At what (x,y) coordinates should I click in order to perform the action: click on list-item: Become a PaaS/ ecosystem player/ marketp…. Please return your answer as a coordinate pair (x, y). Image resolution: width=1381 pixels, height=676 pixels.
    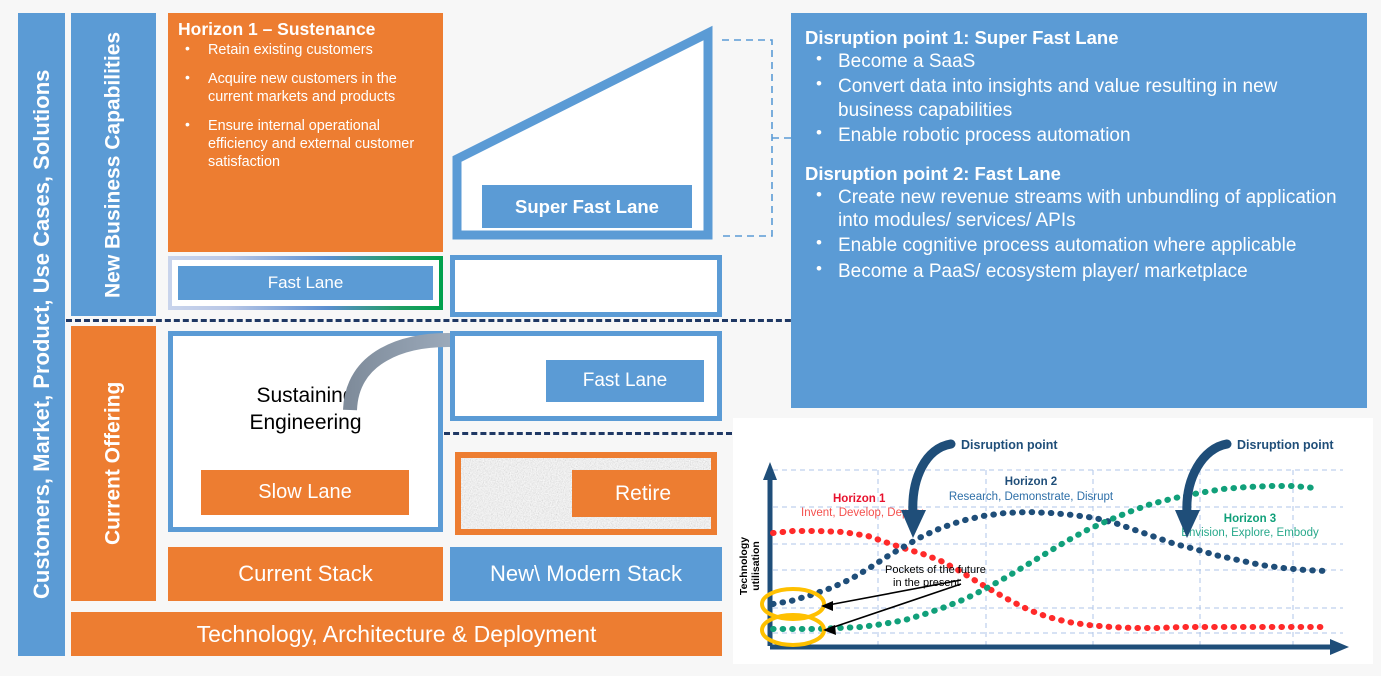
    Looking at the image, I should click on (1078, 271).